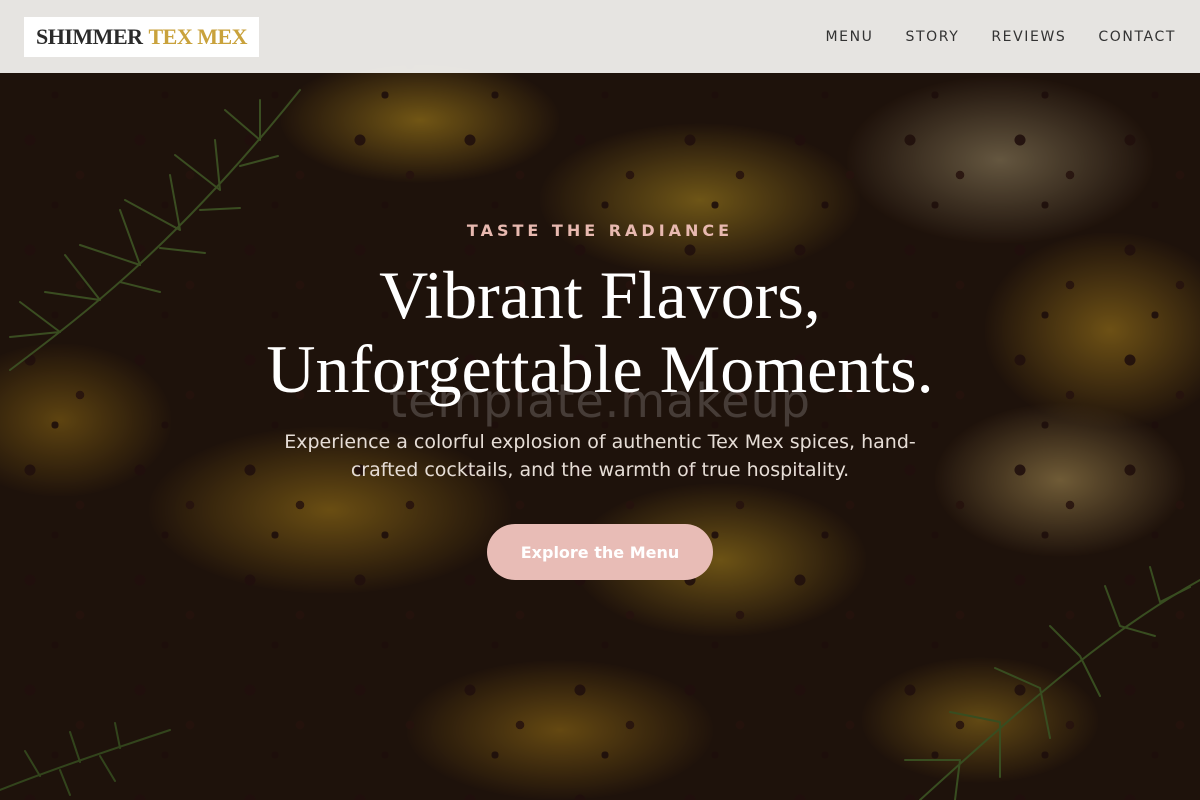 The height and width of the screenshot is (800, 1200). Describe the element at coordinates (600, 295) in the screenshot. I see `hero-headline-line-1: Vibrant Flavors,` at that location.